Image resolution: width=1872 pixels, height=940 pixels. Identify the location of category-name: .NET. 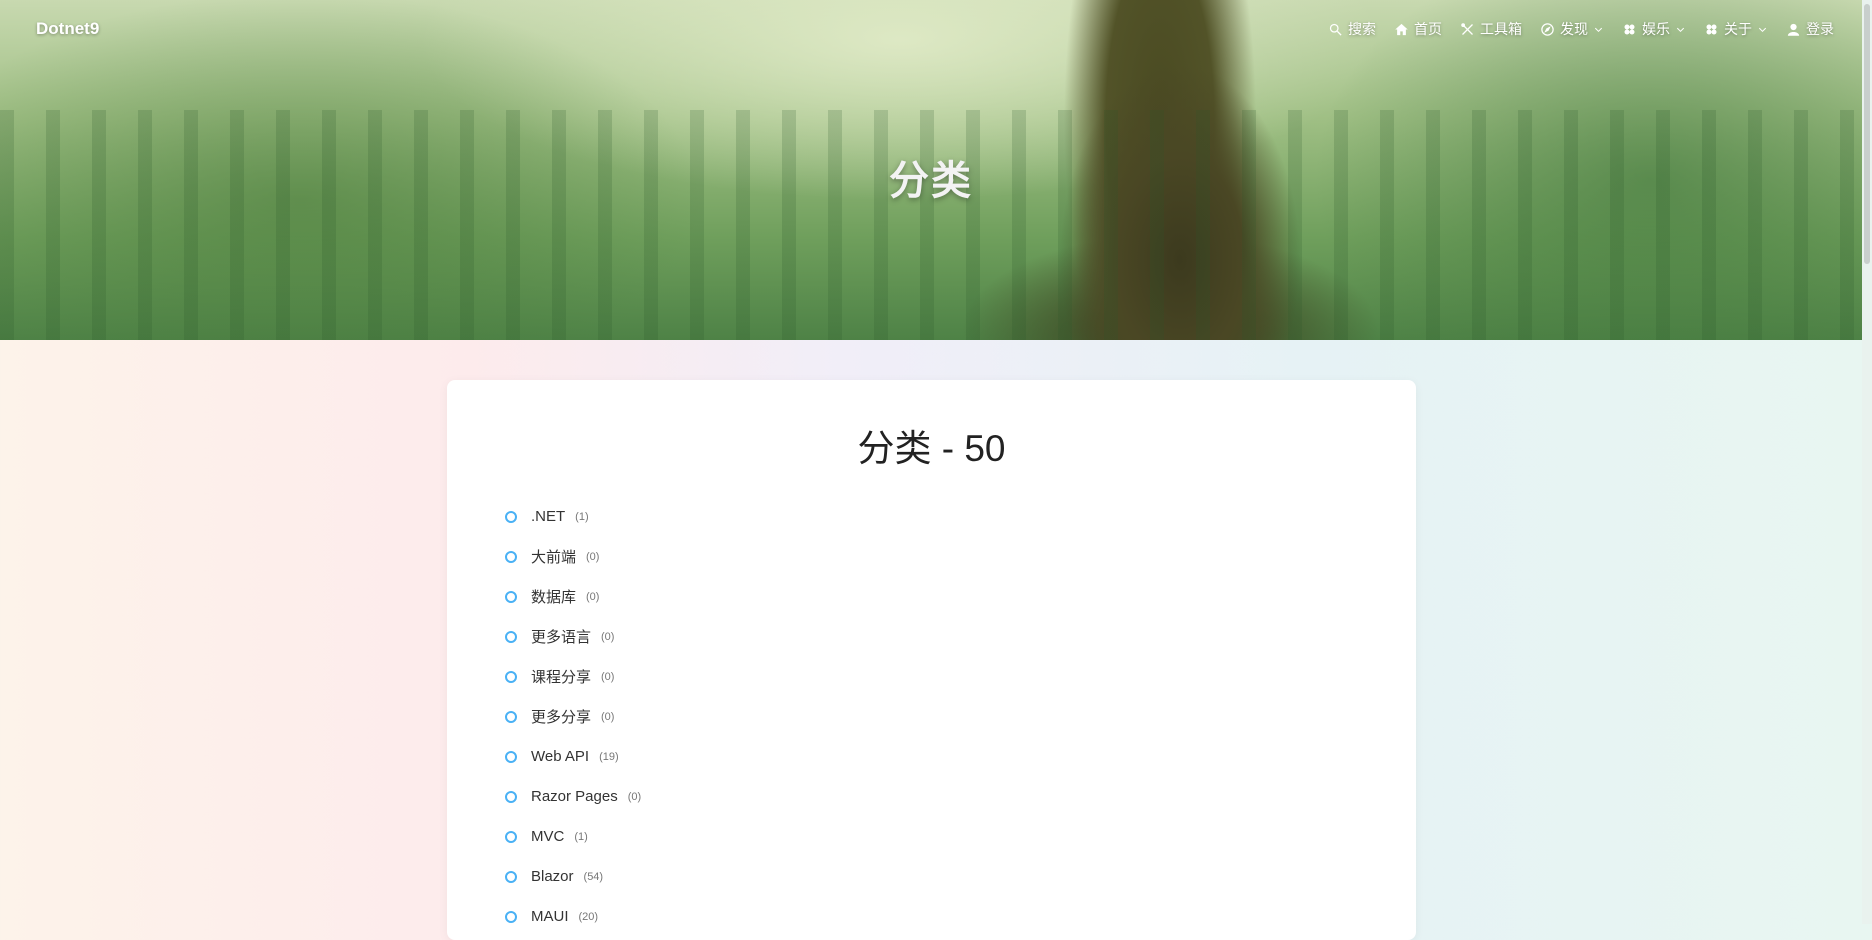
(548, 516).